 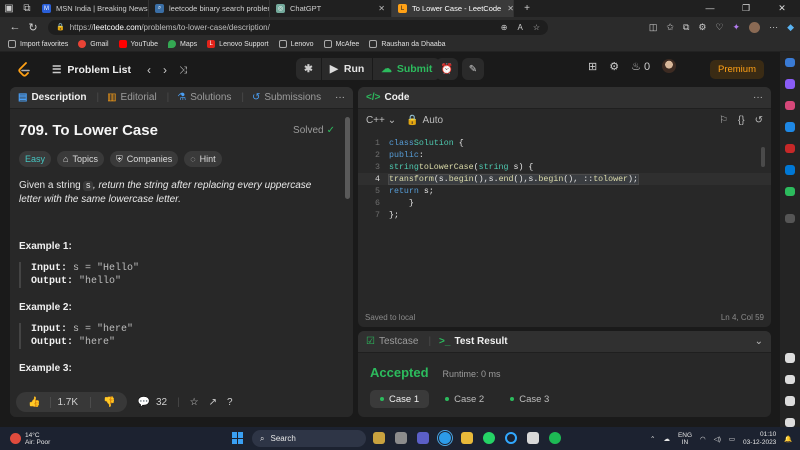 What do you see at coordinates (710, 8) in the screenshot?
I see `minimize-icon: —` at bounding box center [710, 8].